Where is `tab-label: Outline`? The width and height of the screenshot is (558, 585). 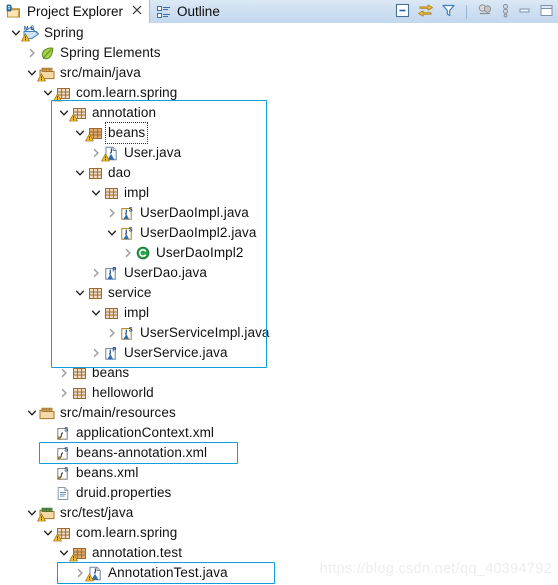
tab-label: Outline is located at coordinates (198, 11).